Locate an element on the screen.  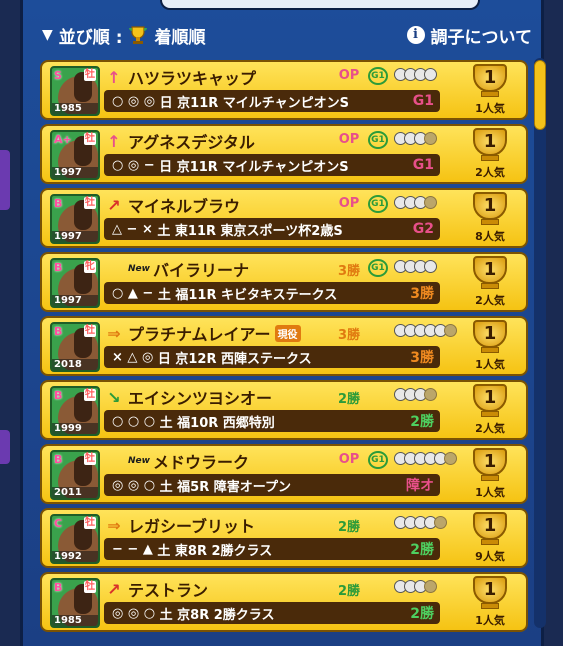
sort-triangle-icon: ▼ is located at coordinates (47, 35).